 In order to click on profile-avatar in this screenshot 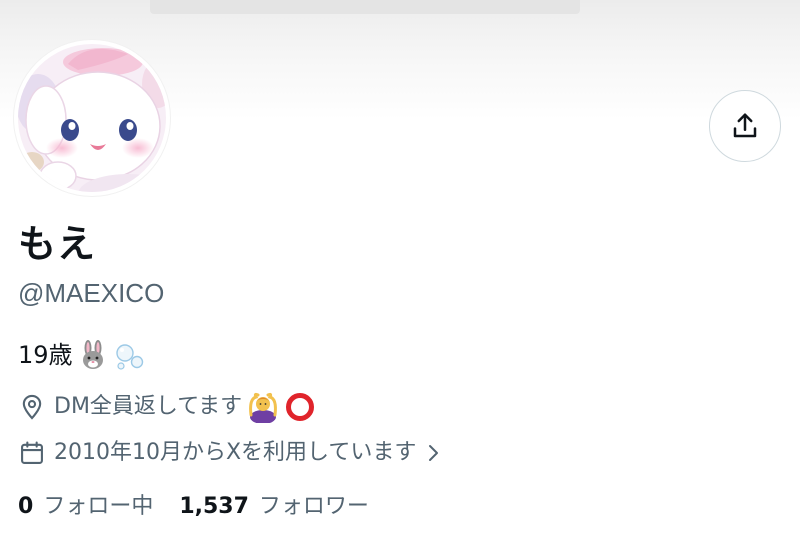, I will do `click(92, 118)`.